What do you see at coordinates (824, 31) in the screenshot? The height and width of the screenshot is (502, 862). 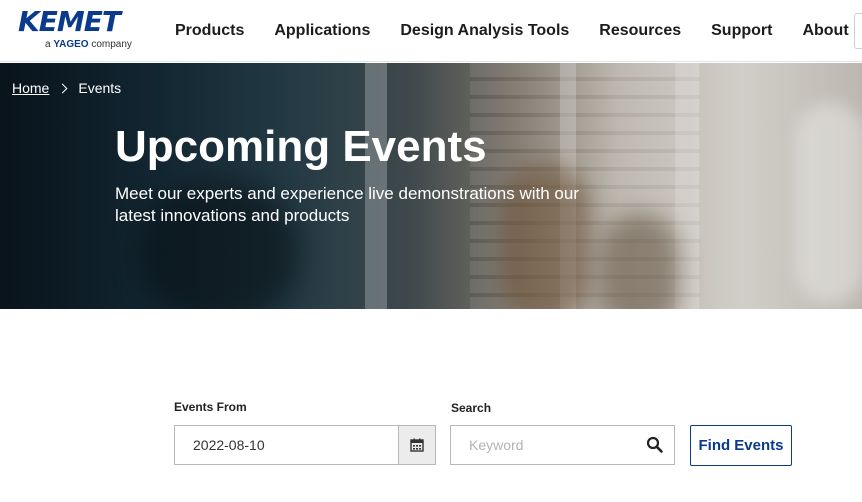 I see `nav-about: About` at bounding box center [824, 31].